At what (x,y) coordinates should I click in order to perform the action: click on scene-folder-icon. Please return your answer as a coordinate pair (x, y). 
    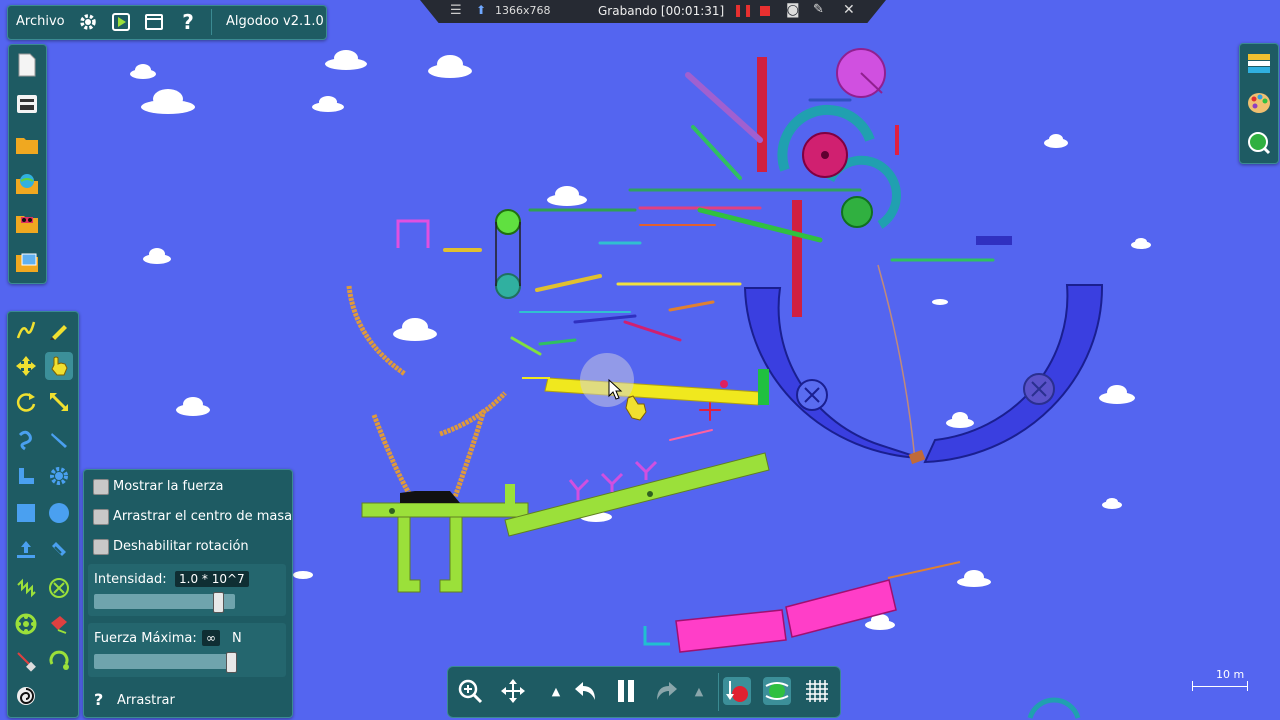
    Looking at the image, I should click on (27, 262).